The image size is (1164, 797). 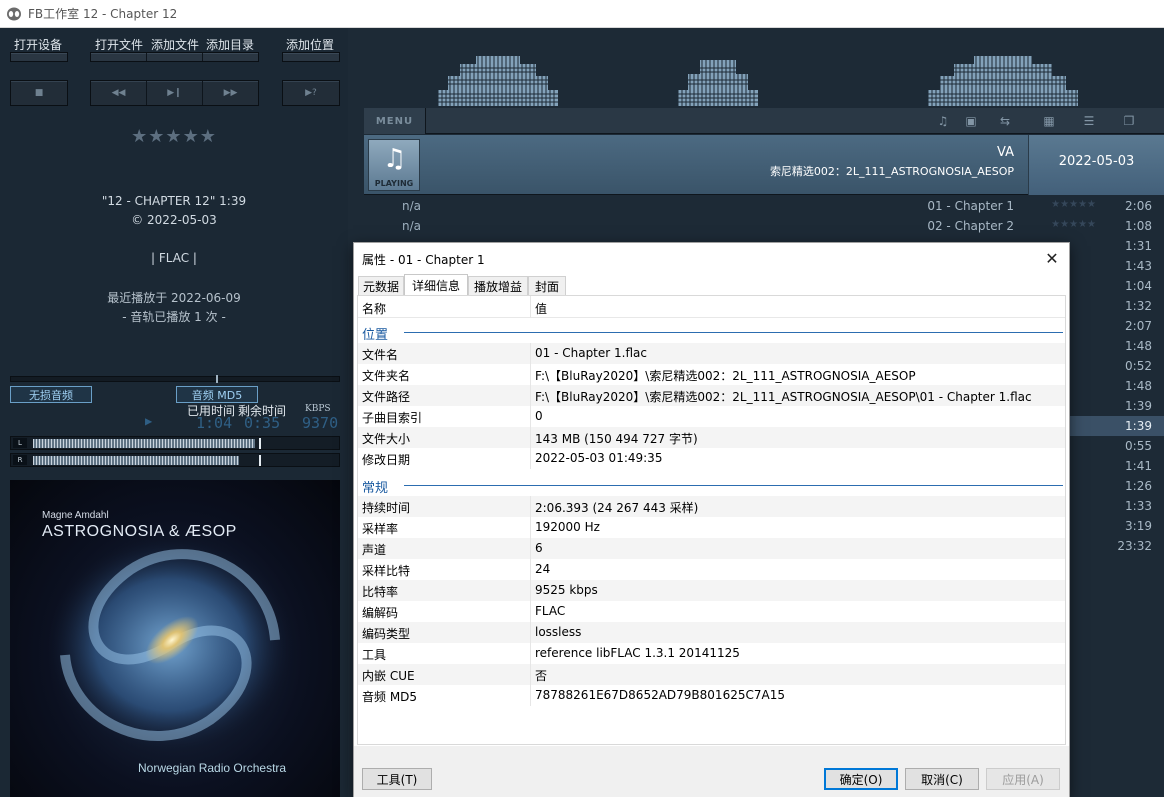 I want to click on seek-handle, so click(x=217, y=379).